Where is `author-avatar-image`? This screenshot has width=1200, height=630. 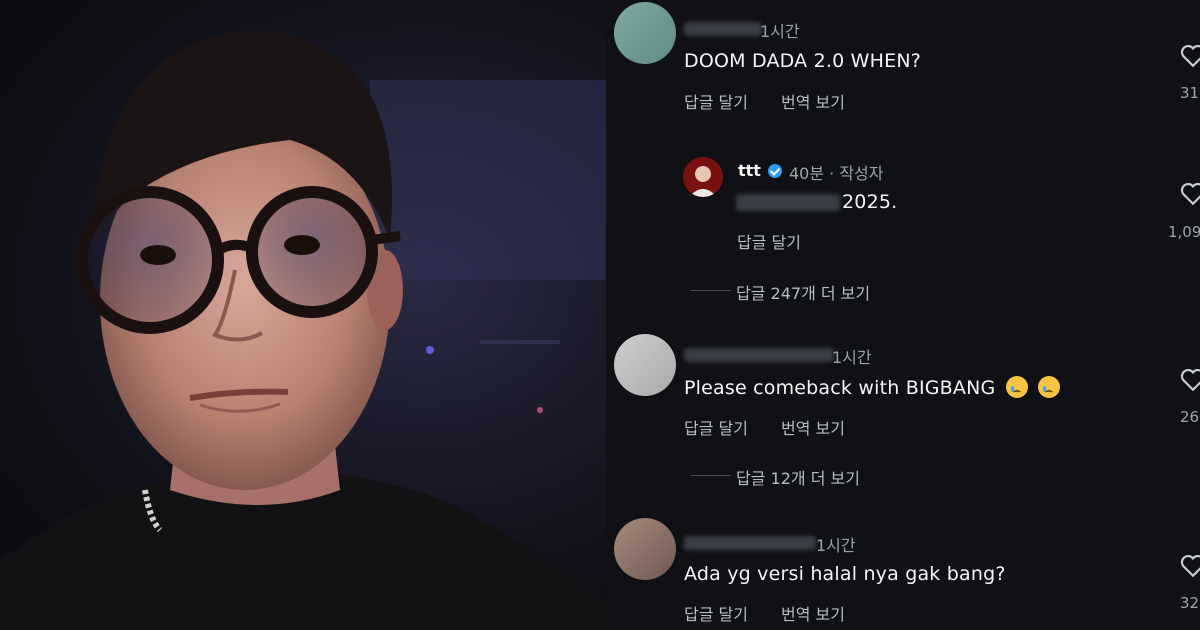 author-avatar-image is located at coordinates (703, 181).